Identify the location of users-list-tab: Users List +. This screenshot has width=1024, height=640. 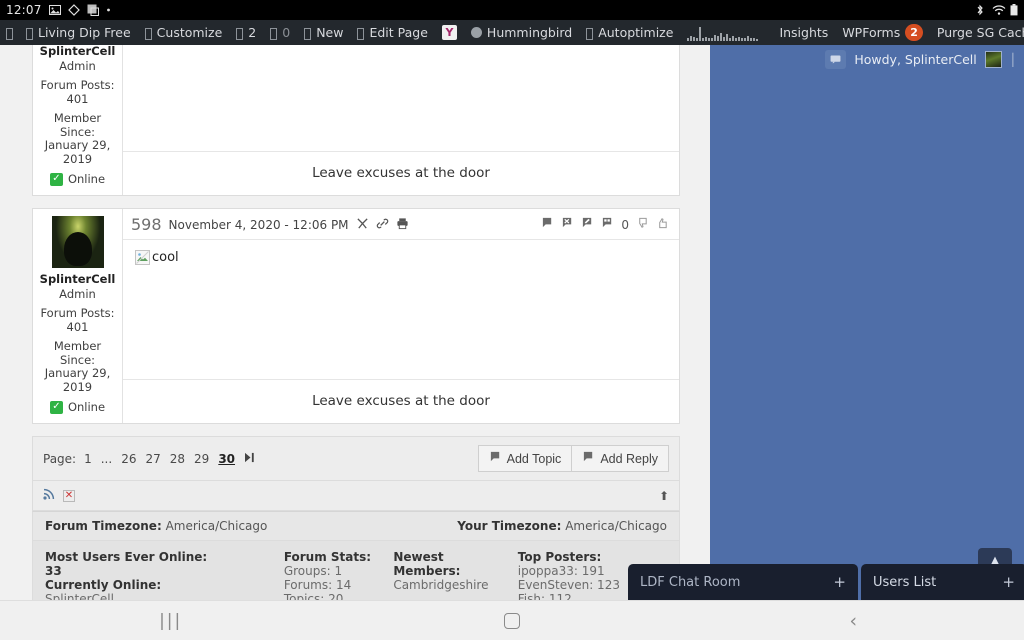
(942, 582).